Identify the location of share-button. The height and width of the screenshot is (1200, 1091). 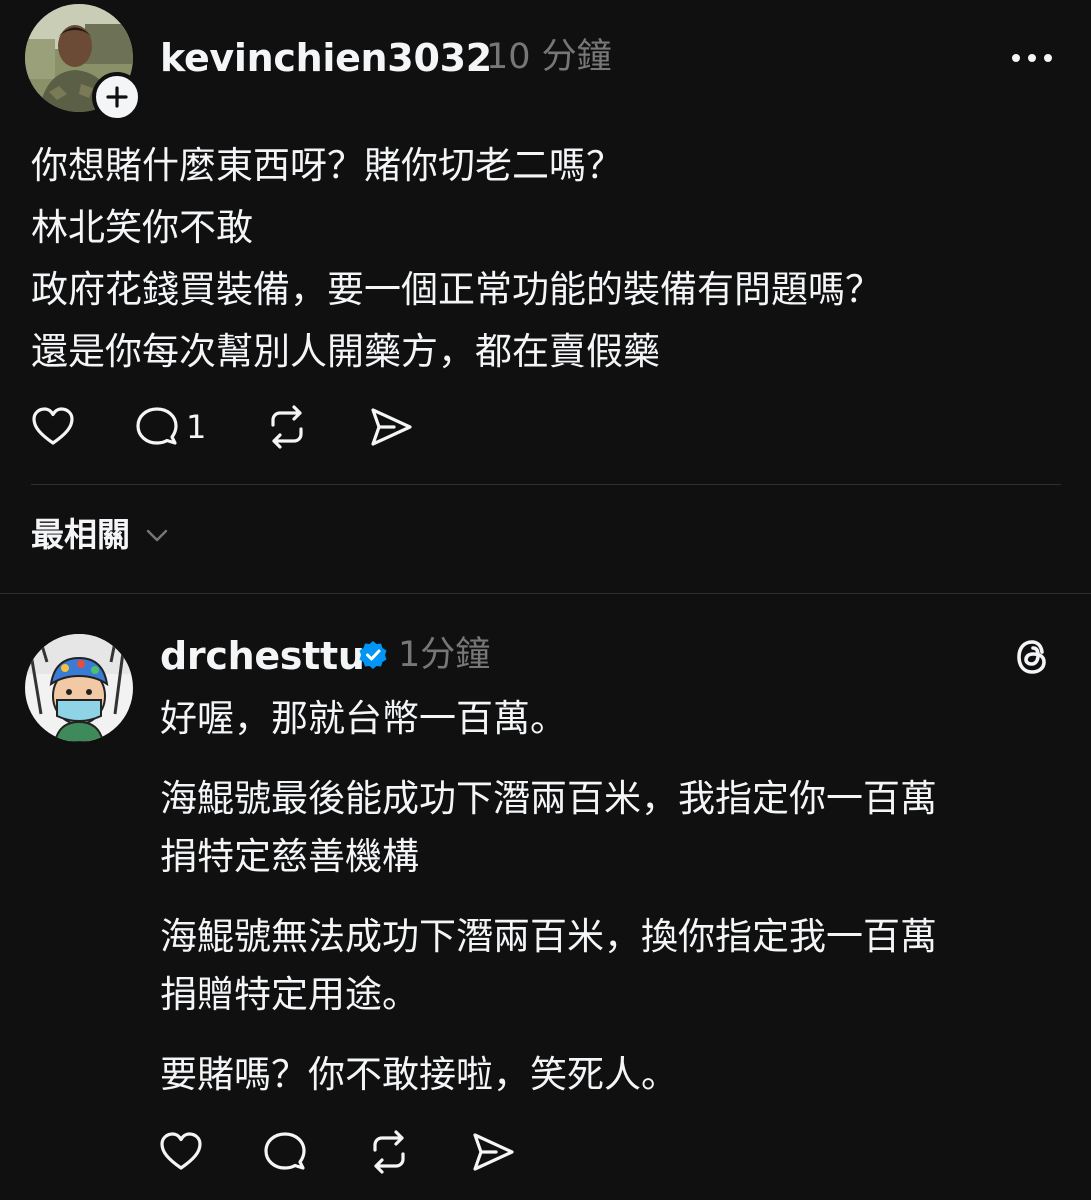
(391, 427).